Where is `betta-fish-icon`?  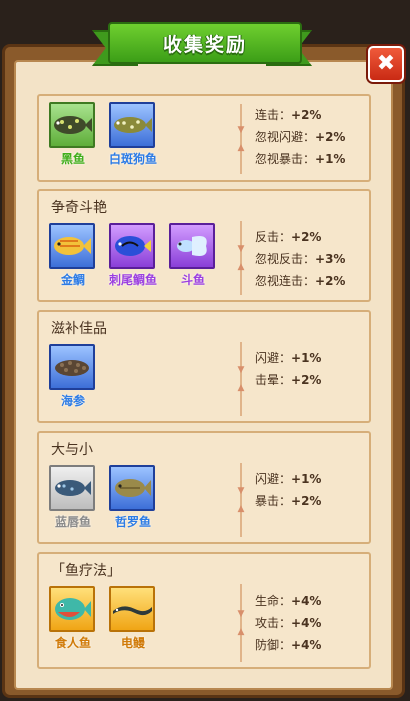 betta-fish-icon is located at coordinates (192, 246).